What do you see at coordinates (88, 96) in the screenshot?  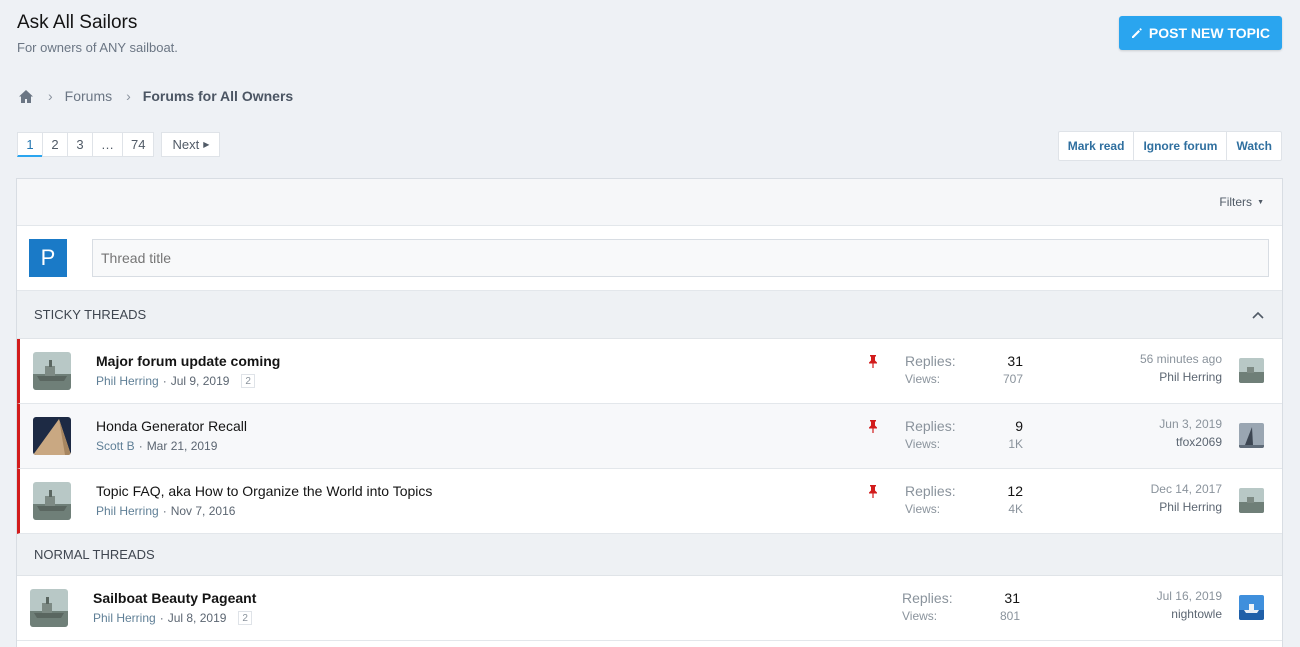 I see `breadcrumb-forums: Forums` at bounding box center [88, 96].